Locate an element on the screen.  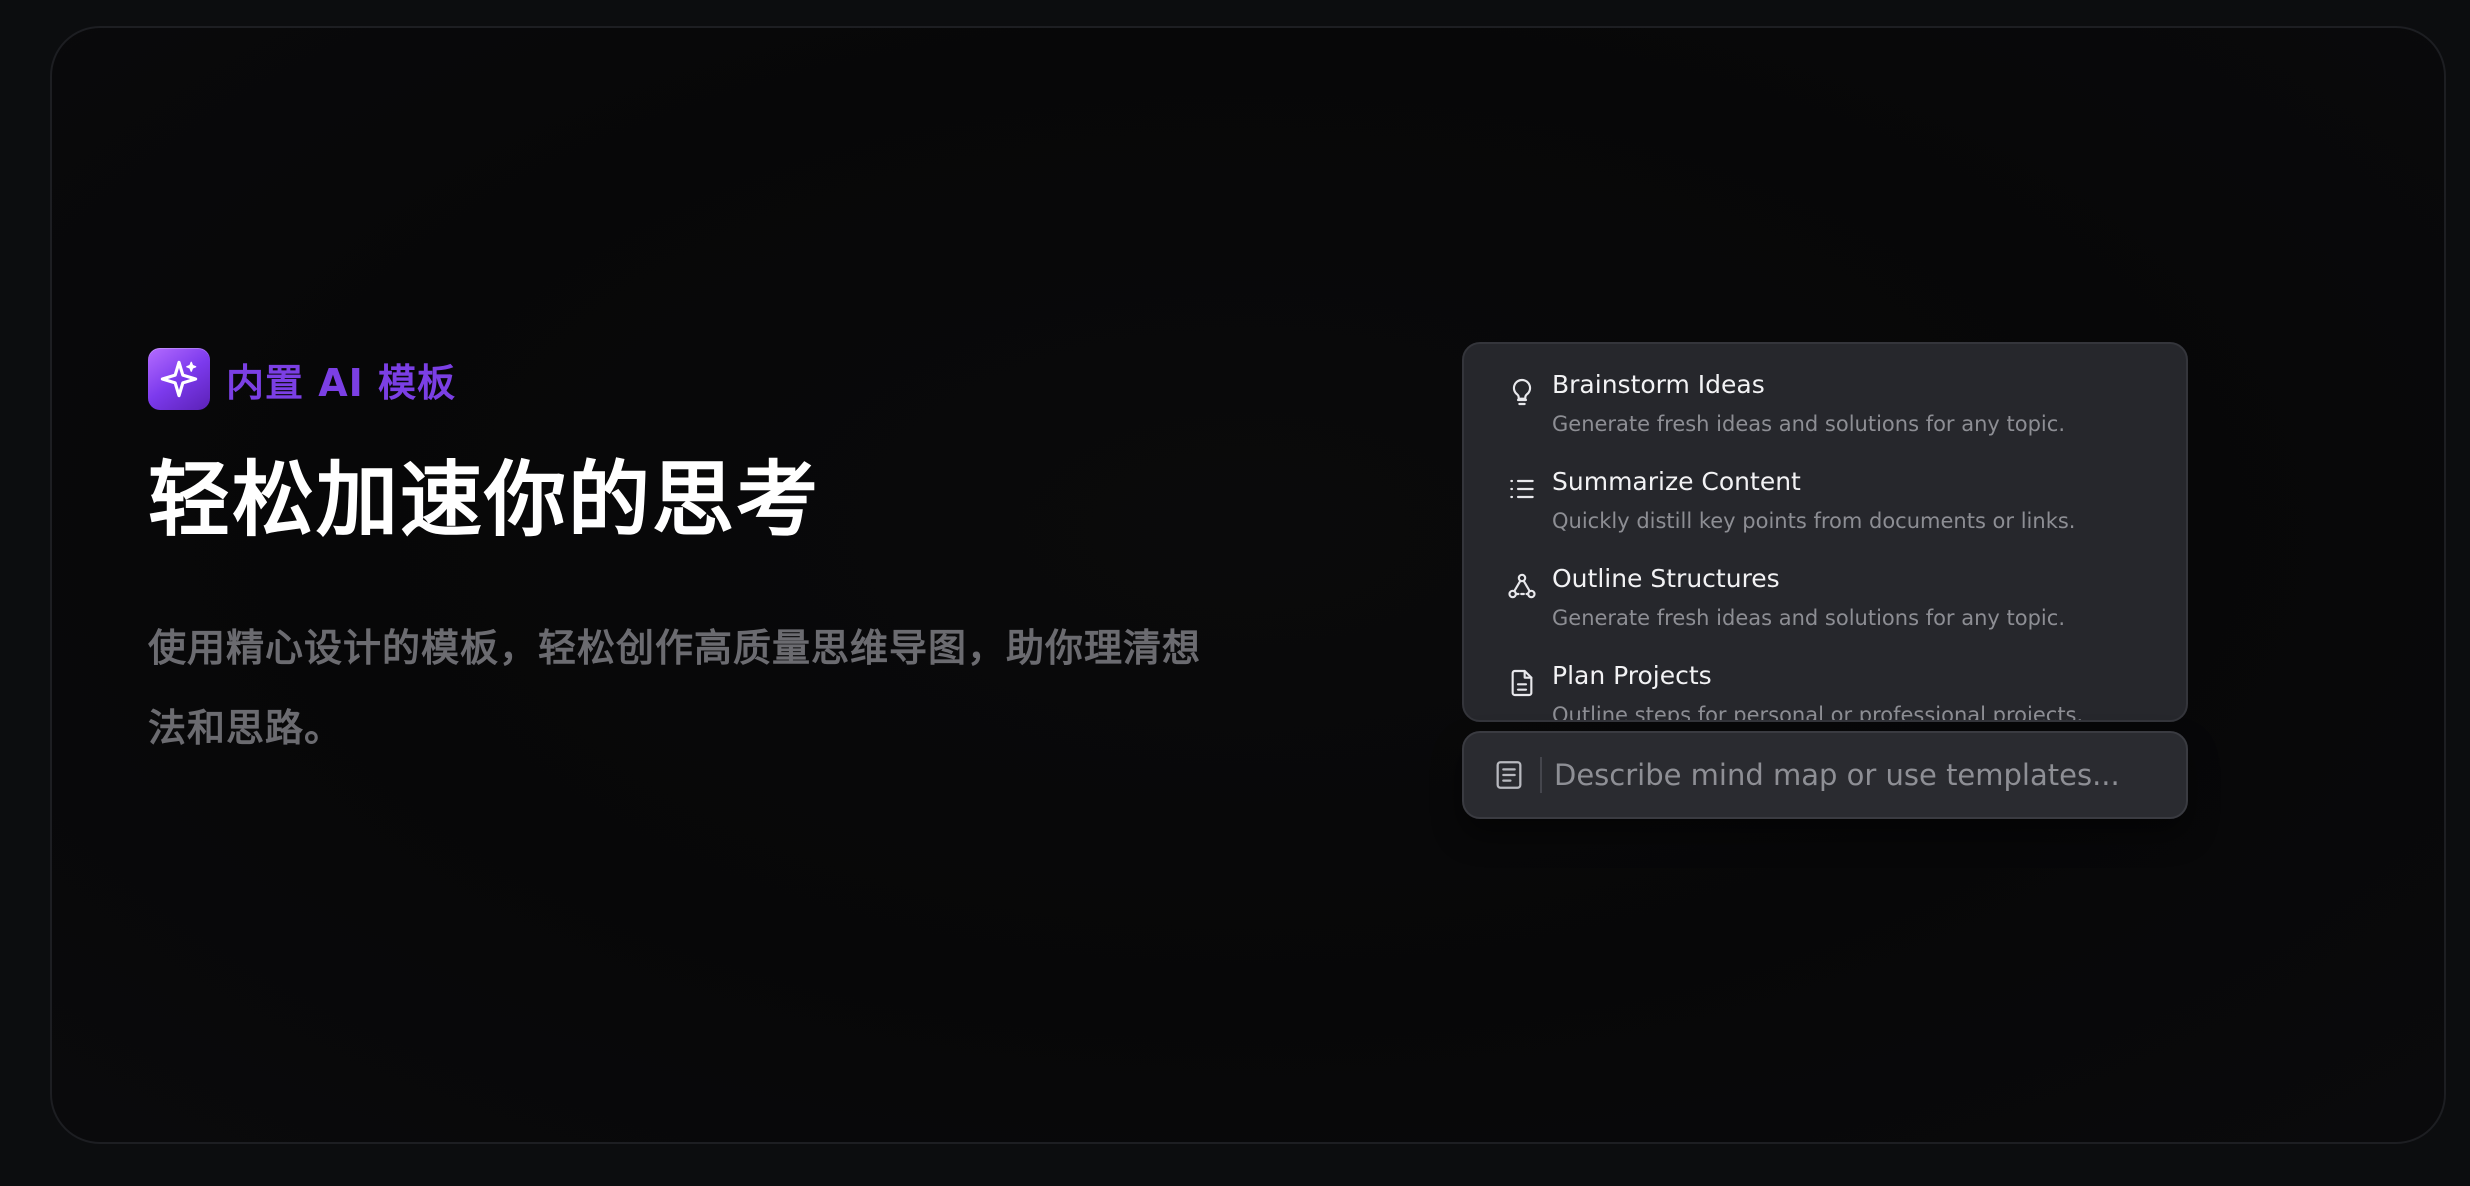
ai-template-badge: 内置 AI 模板 is located at coordinates (698, 379).